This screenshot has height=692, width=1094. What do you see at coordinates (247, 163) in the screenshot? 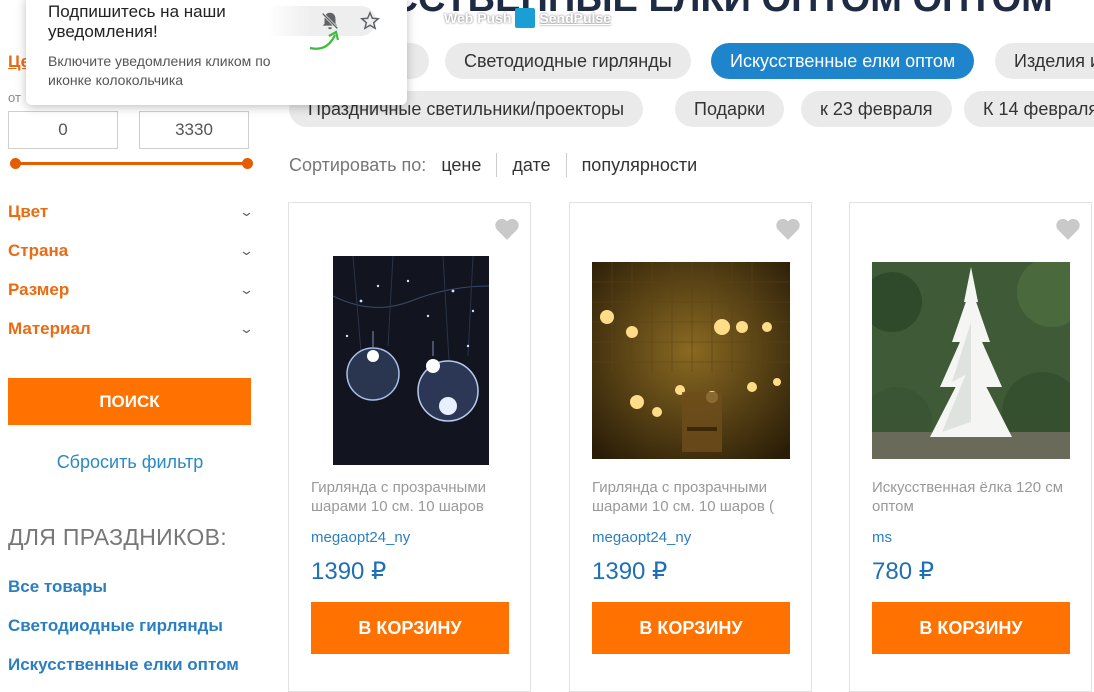
I see `price-slider-max-handle` at bounding box center [247, 163].